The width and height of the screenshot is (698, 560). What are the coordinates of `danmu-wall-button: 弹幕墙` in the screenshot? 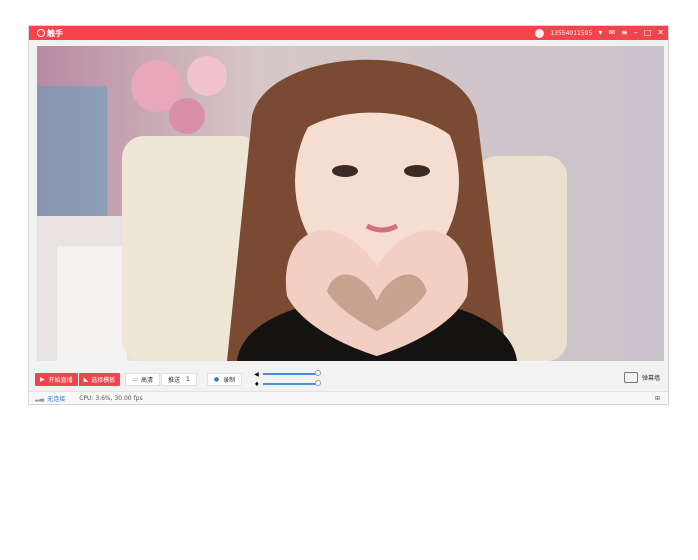 It's located at (641, 377).